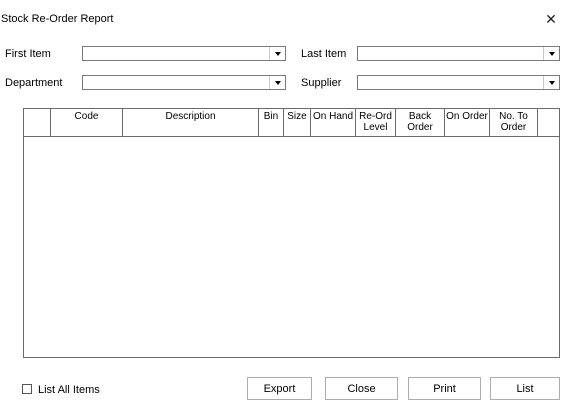  What do you see at coordinates (297, 122) in the screenshot?
I see `column-header-size: Size` at bounding box center [297, 122].